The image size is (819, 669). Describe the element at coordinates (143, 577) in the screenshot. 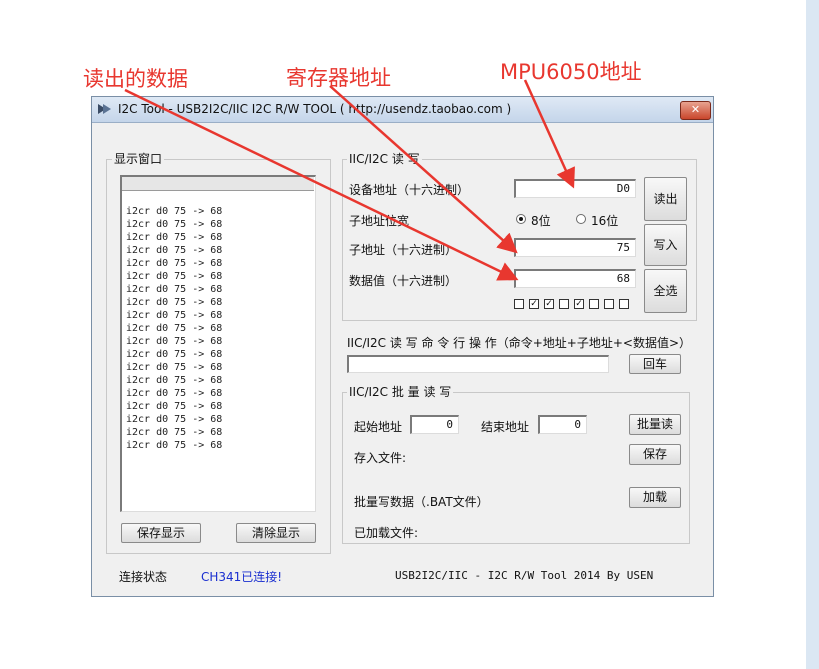

I see `connection-status-label: 连接状态` at that location.